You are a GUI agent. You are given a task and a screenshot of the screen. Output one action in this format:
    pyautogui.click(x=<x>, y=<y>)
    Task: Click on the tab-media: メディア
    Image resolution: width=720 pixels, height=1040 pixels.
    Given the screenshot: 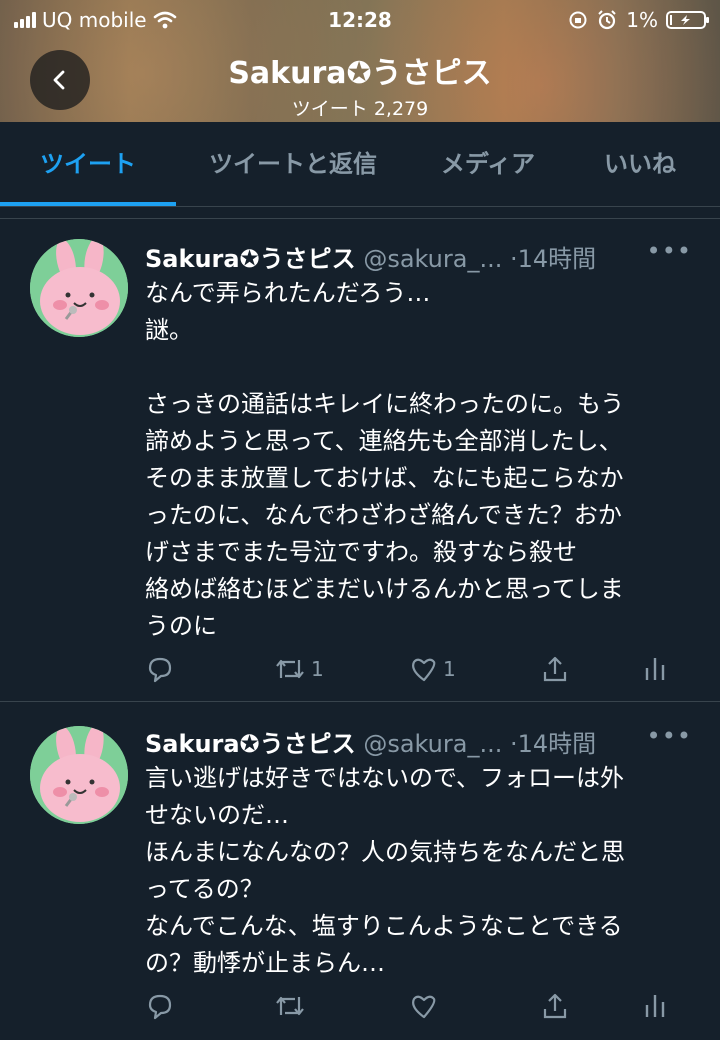 What is the action you would take?
    pyautogui.click(x=488, y=164)
    